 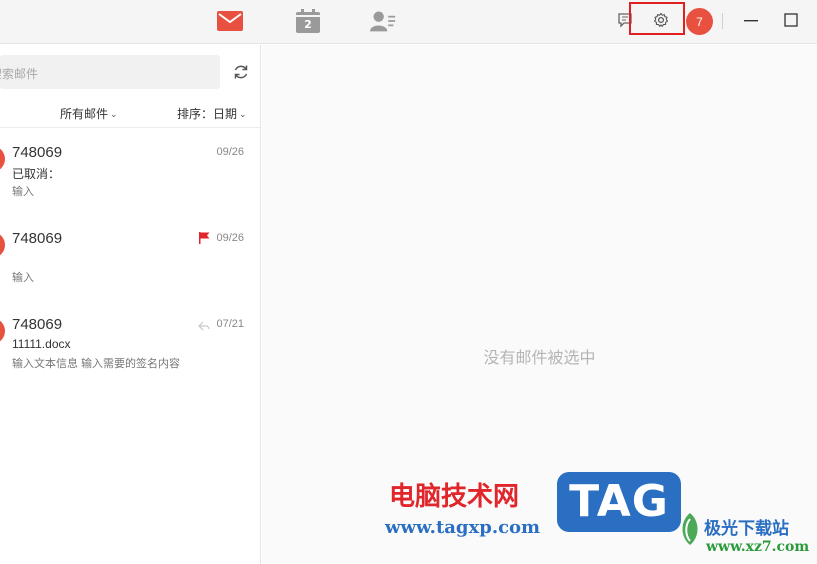 I want to click on watermark-url: www.tagxp.com, so click(x=463, y=527).